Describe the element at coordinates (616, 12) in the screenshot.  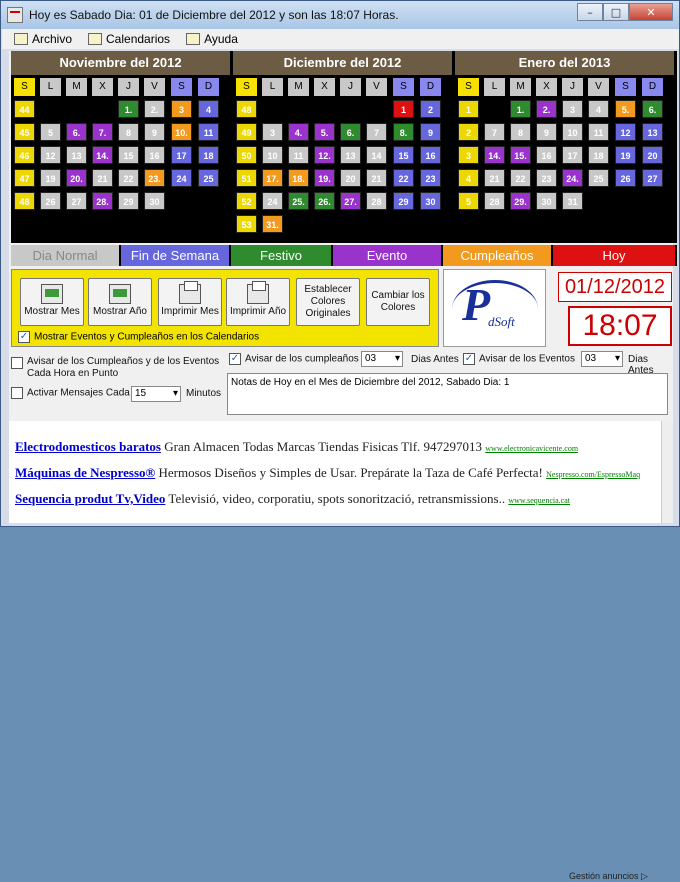
I see `maximize-button: □` at that location.